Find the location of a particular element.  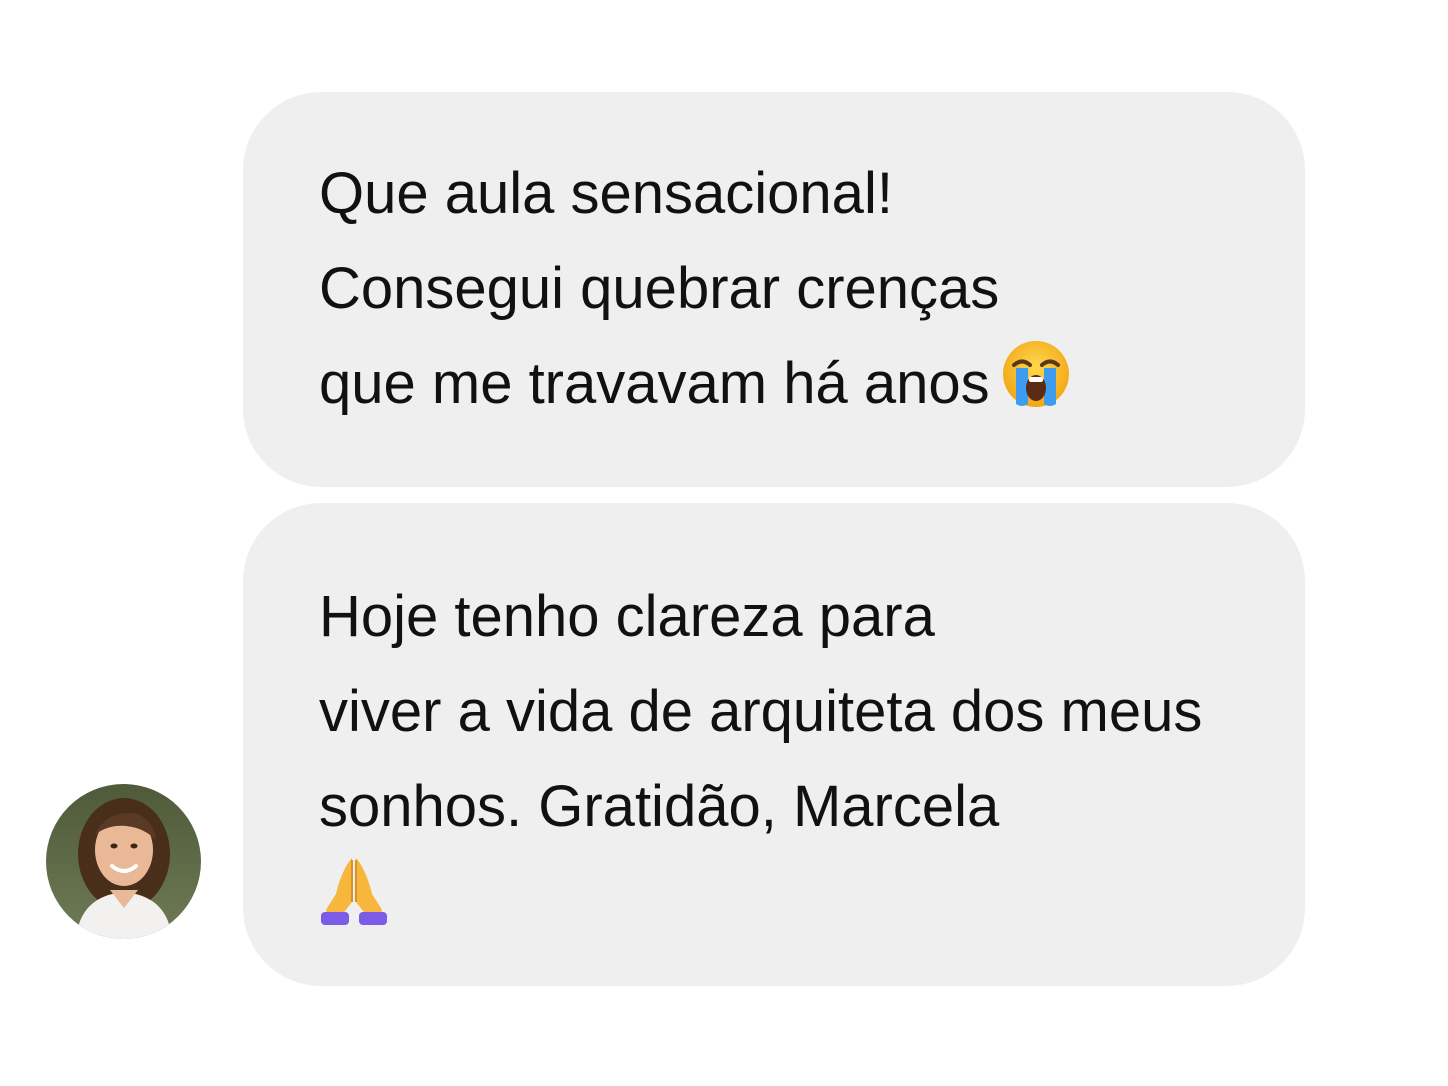

sender-avatar is located at coordinates (123, 861).